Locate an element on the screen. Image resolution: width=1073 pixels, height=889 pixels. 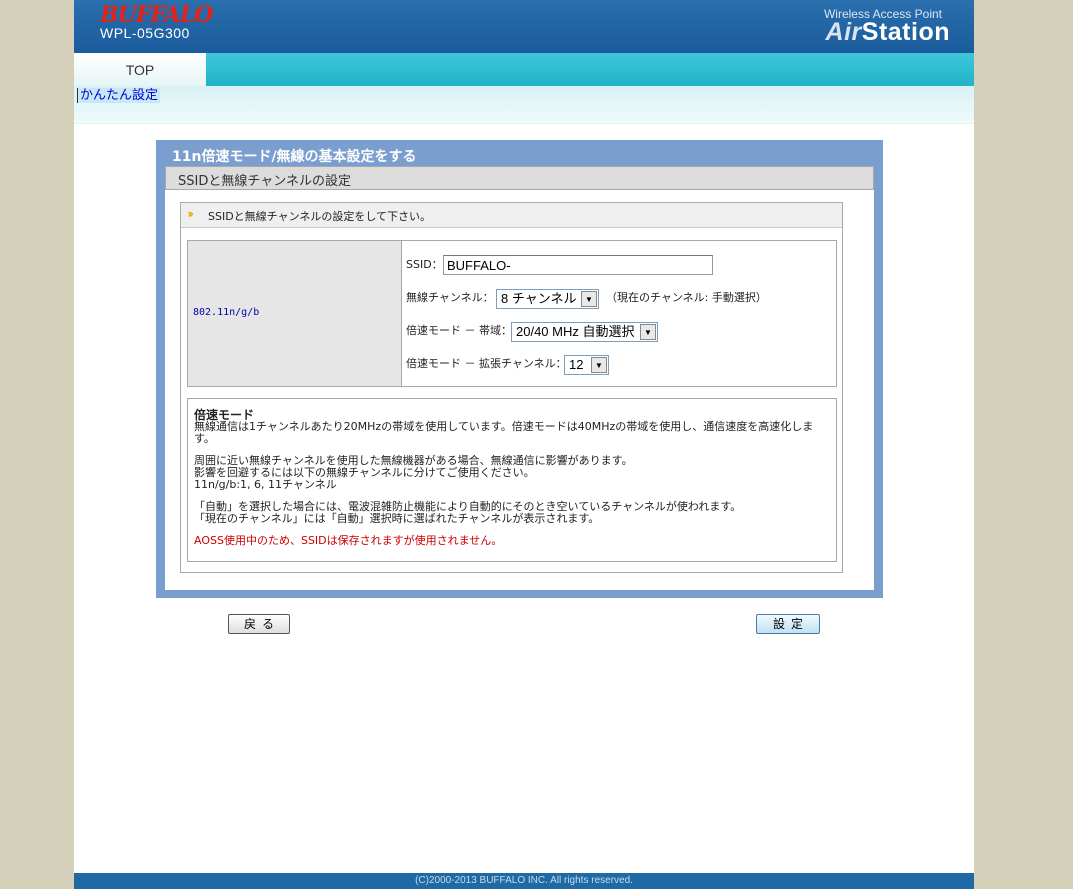
channel-label: 無線チャンネル： is located at coordinates (450, 297).